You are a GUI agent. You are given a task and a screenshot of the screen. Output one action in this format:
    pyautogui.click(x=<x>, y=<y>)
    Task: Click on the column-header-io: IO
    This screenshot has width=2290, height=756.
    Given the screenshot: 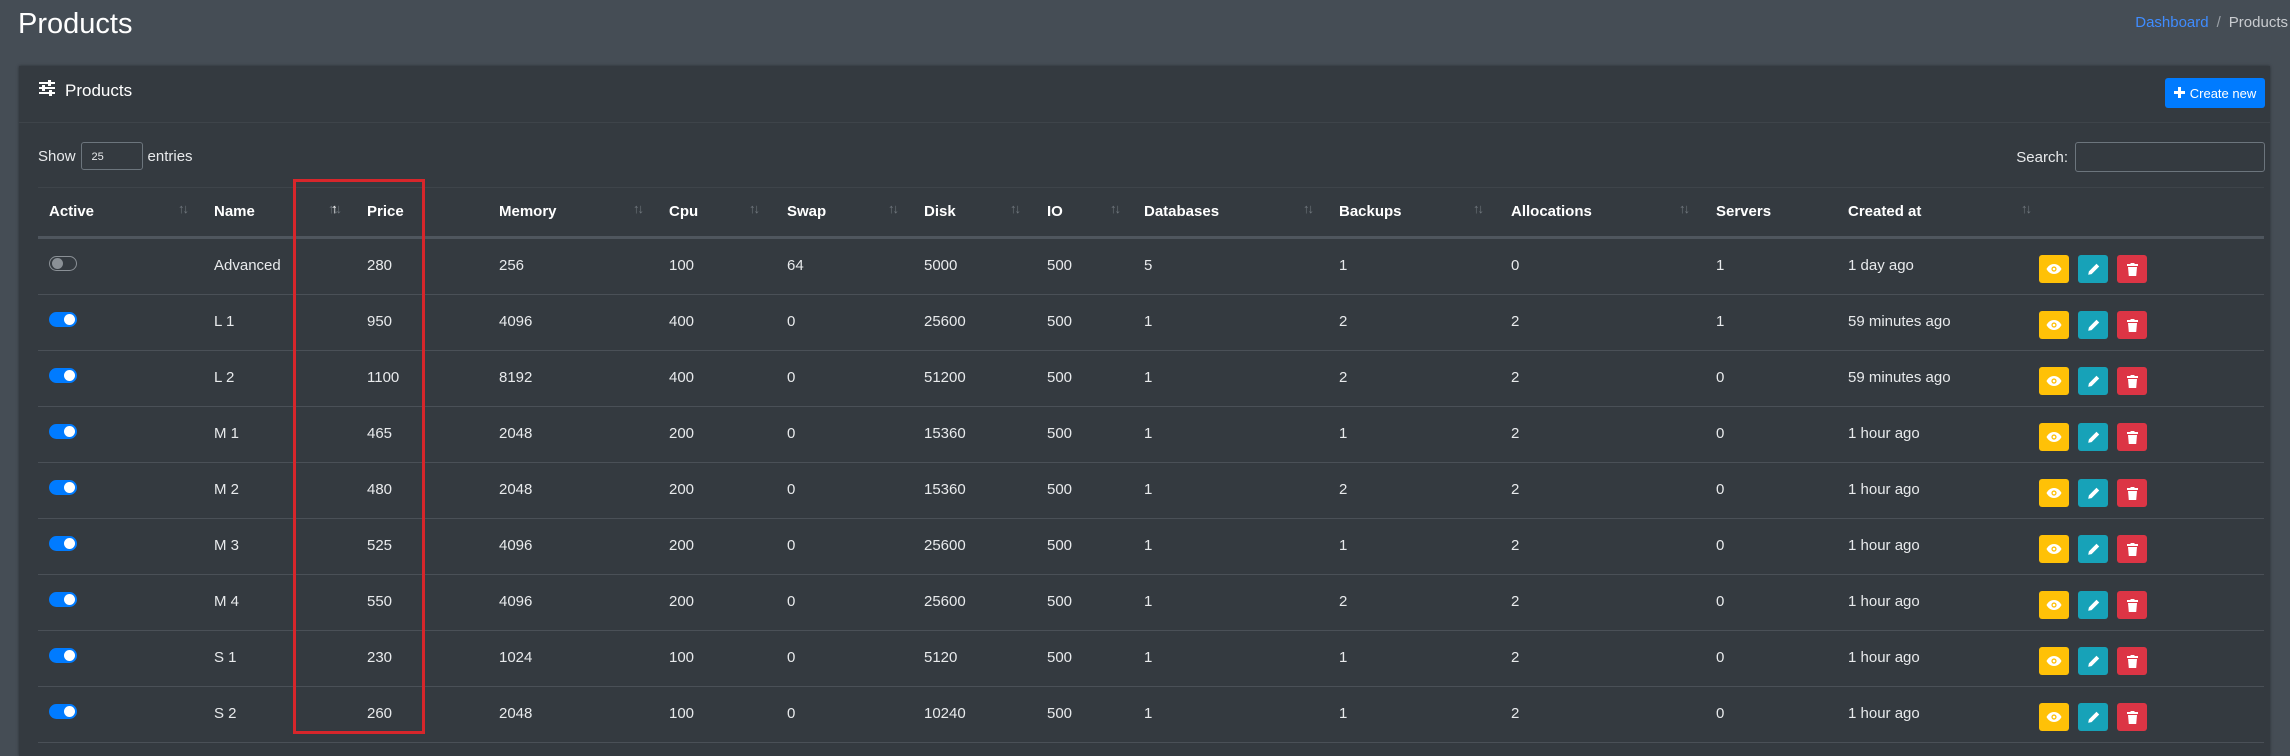 What is the action you would take?
    pyautogui.click(x=1055, y=211)
    